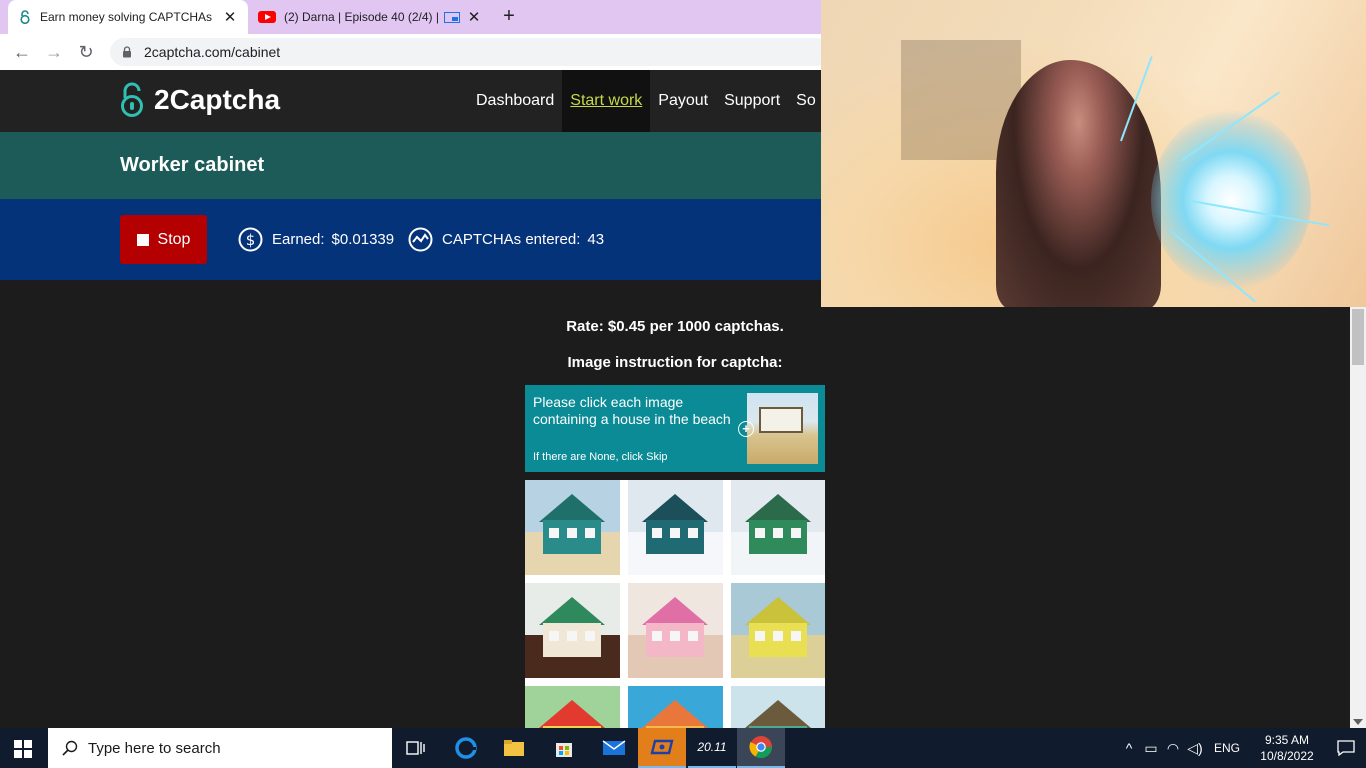  I want to click on nav-dashboard: Dashboard, so click(515, 101).